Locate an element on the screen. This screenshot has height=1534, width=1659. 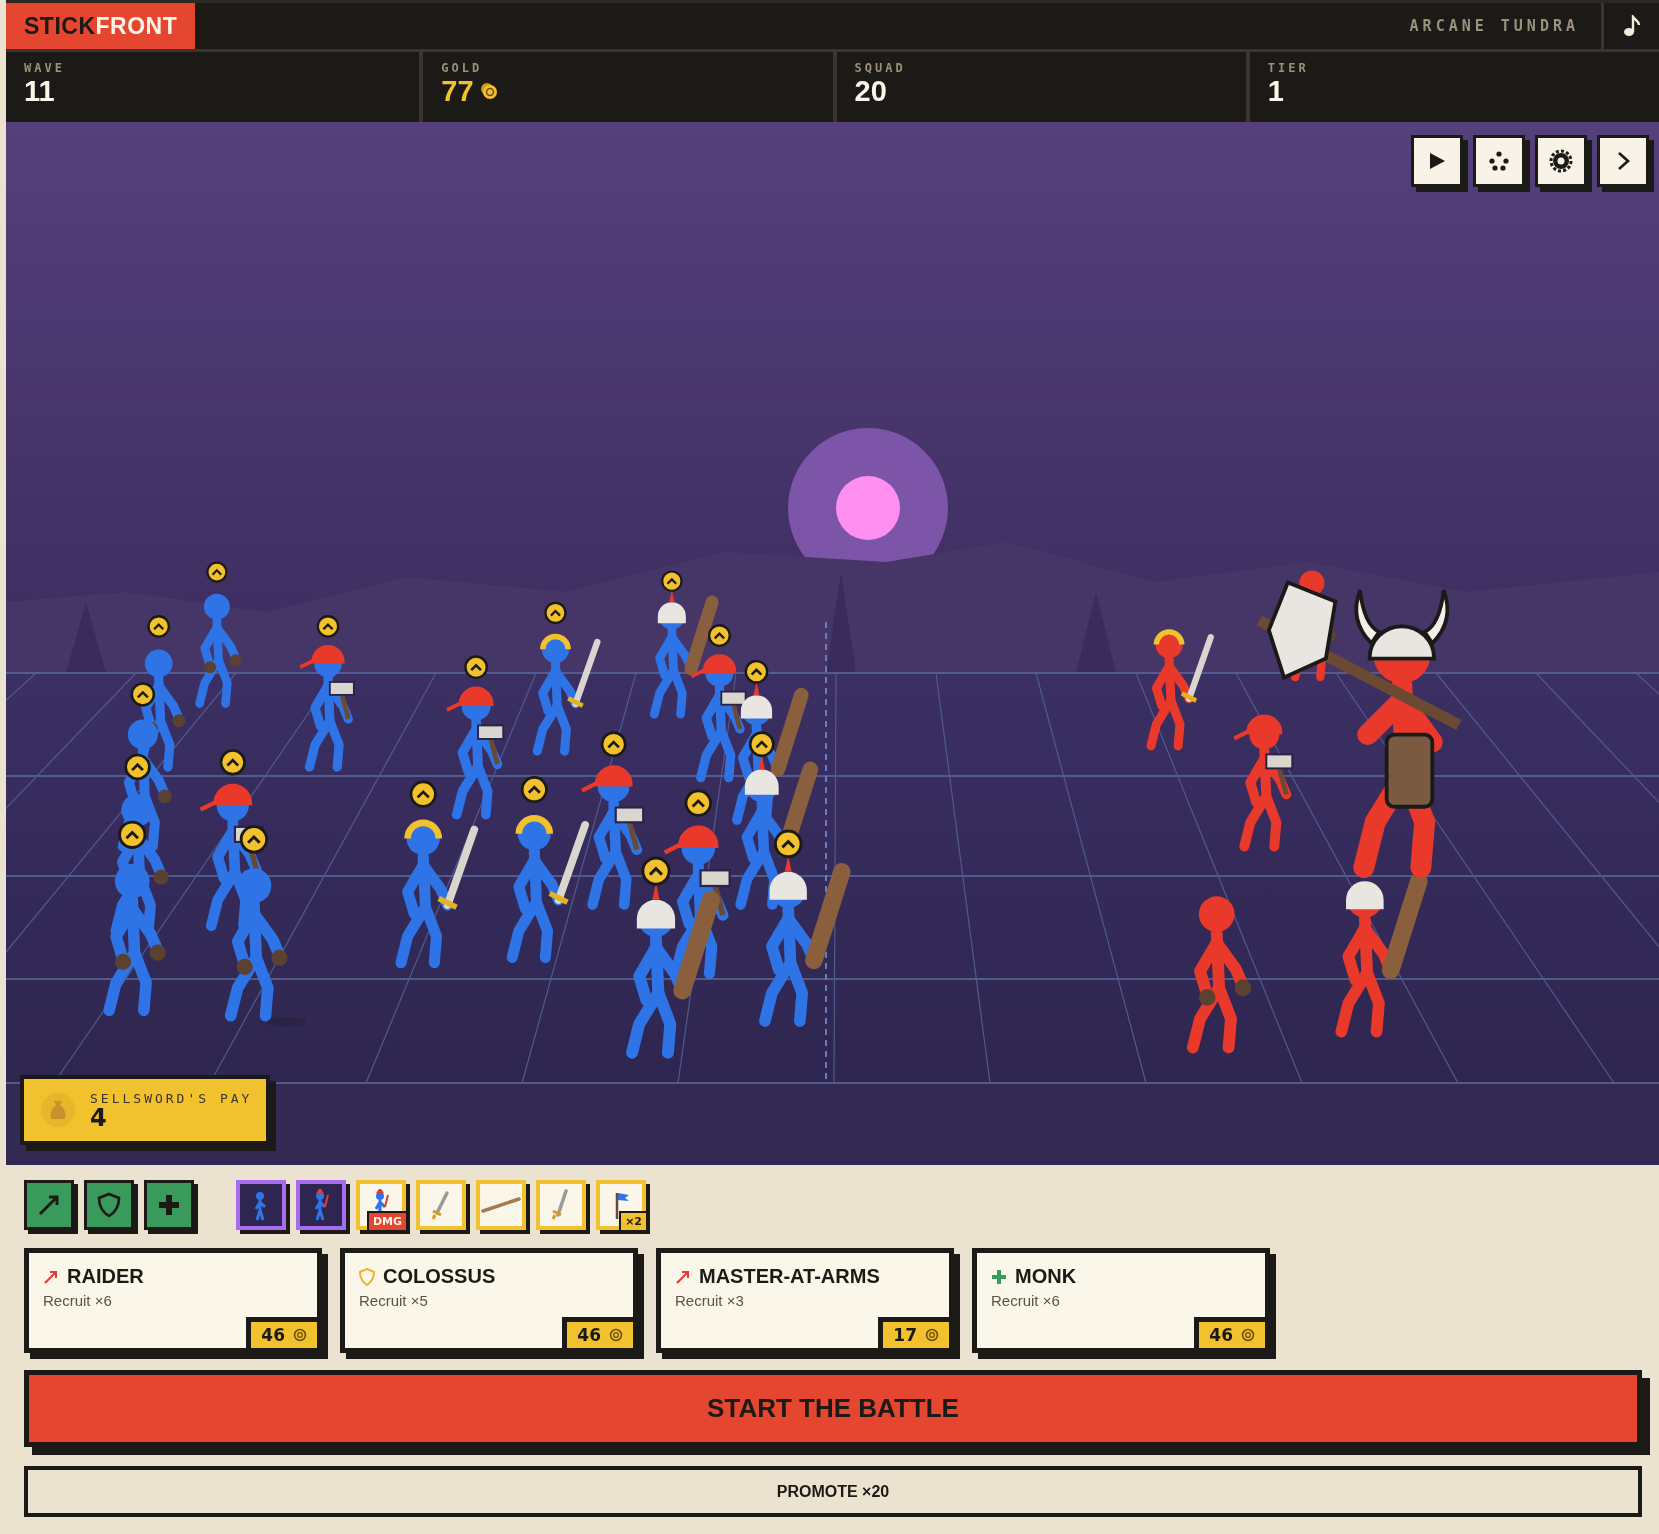
spear-icon is located at coordinates (501, 1205).